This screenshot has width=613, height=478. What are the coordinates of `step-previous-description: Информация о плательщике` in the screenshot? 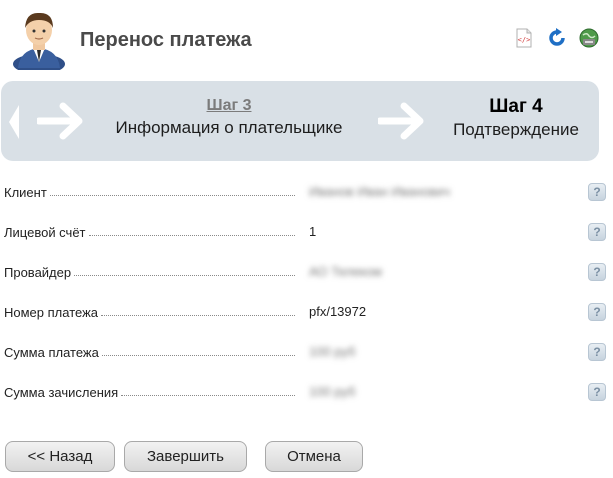 It's located at (229, 127).